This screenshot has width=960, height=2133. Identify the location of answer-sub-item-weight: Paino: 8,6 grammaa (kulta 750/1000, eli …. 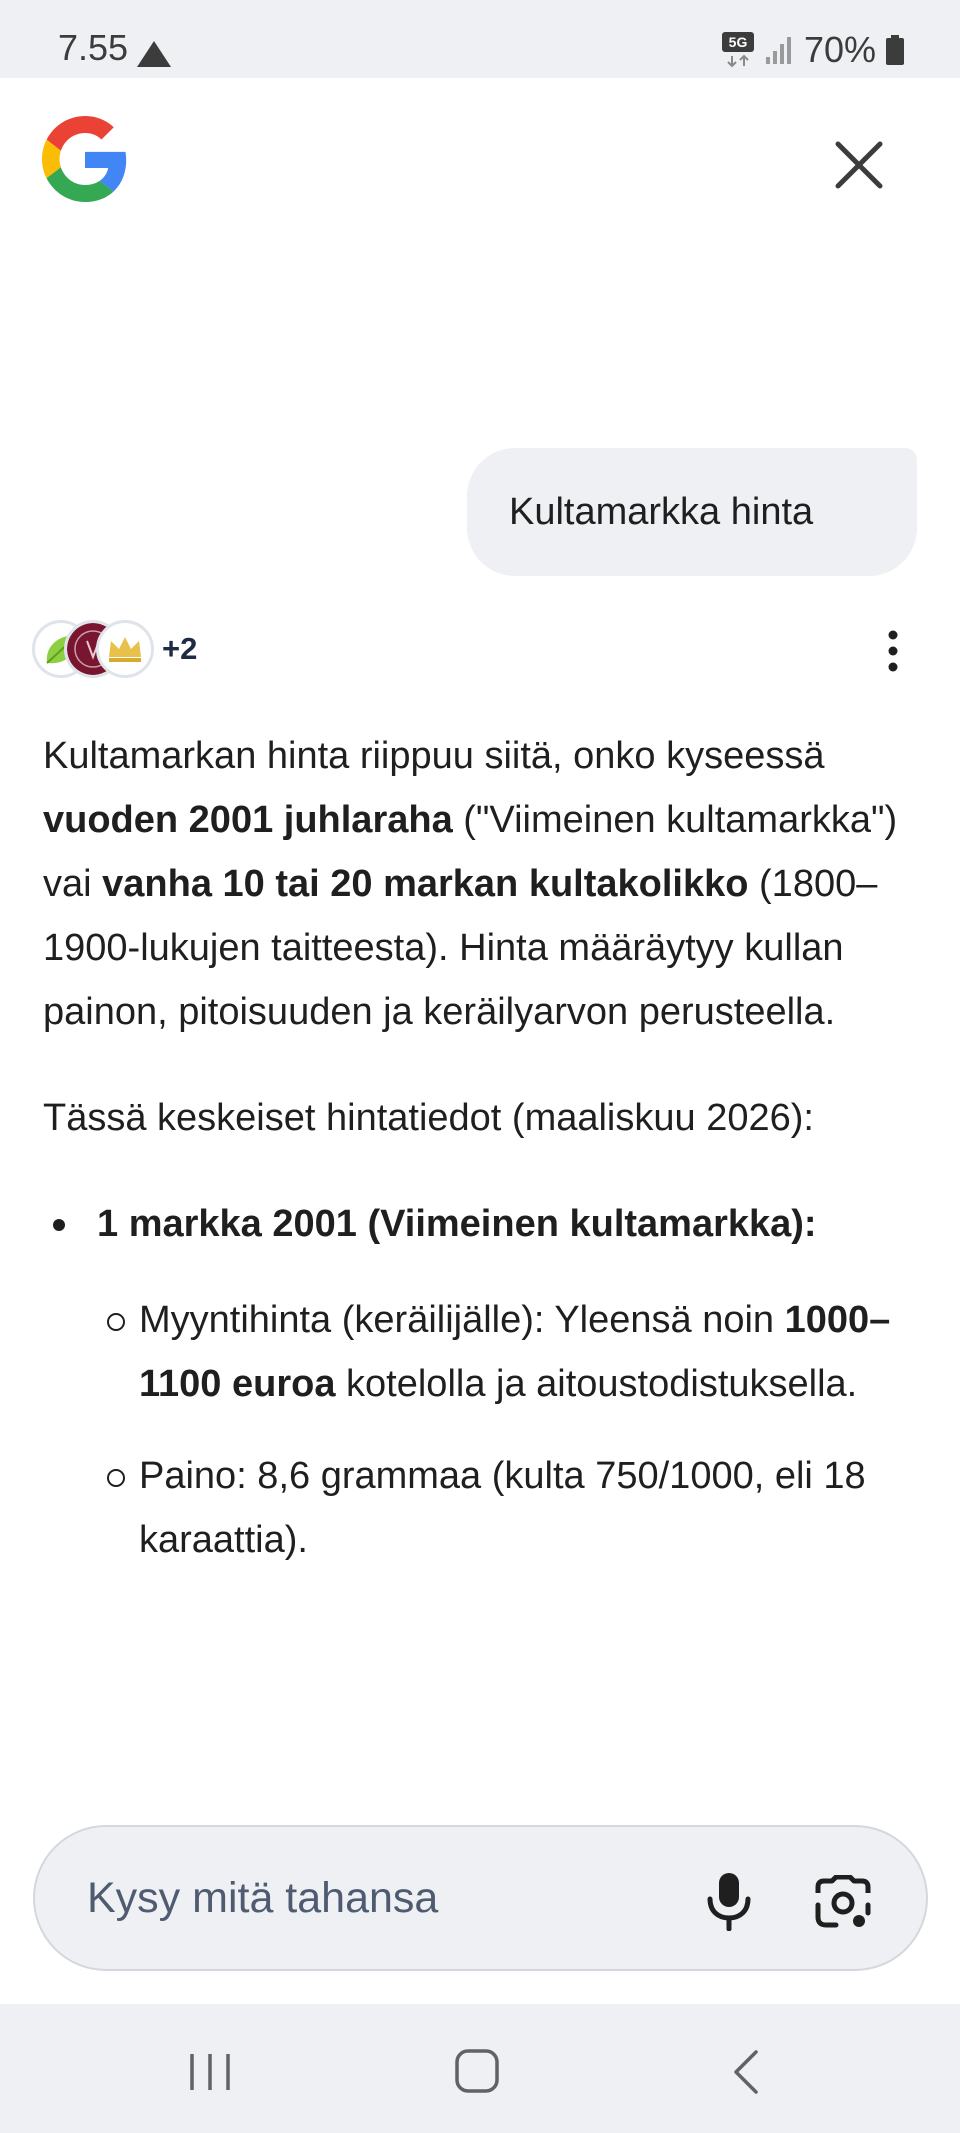
(483, 1508).